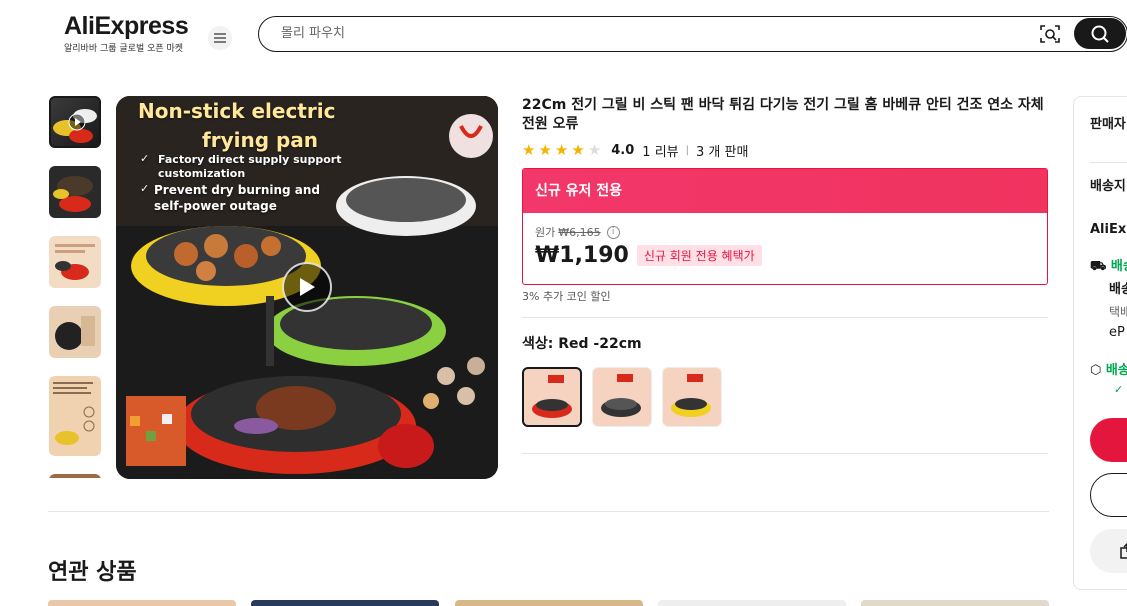  I want to click on parcel-text: 택배, so click(1118, 312).